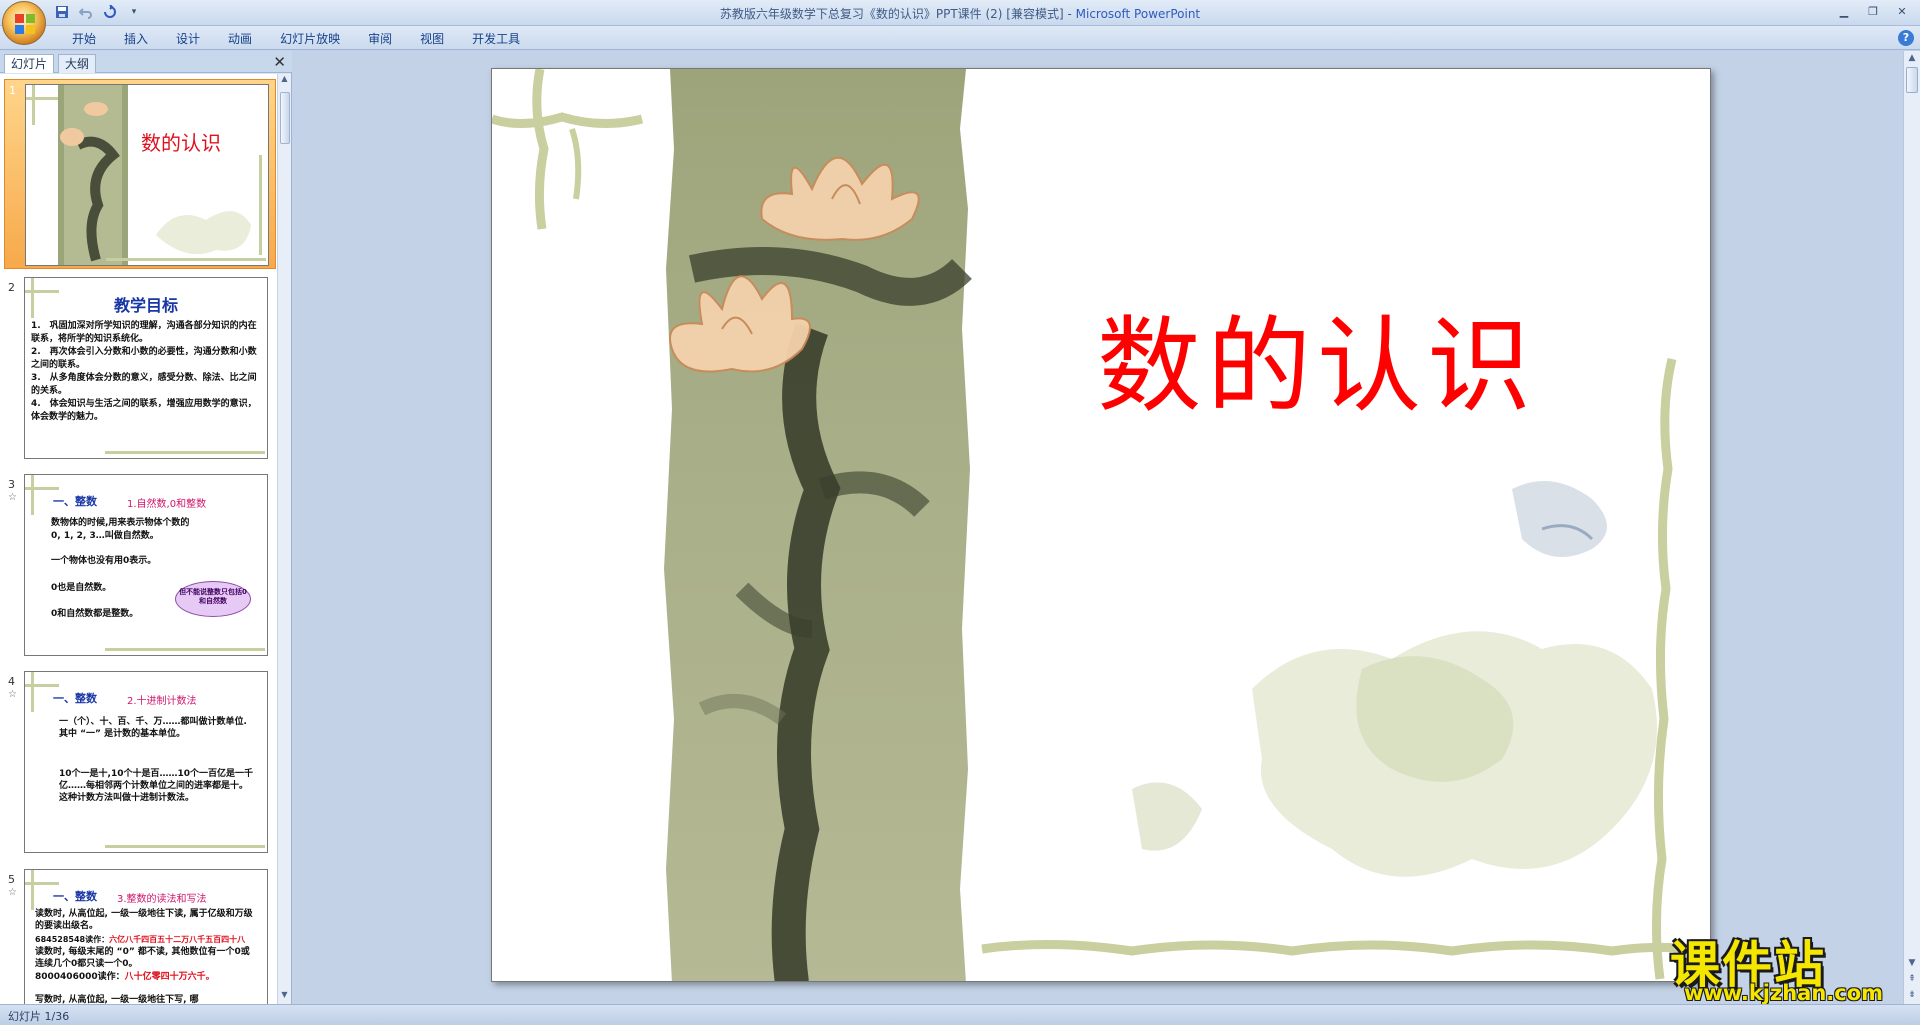 This screenshot has height=1025, width=1920. Describe the element at coordinates (144, 384) in the screenshot. I see `objective-line: 3. 从多角度体会分数的意义，感受分数、除法、比之间的关系。` at that location.